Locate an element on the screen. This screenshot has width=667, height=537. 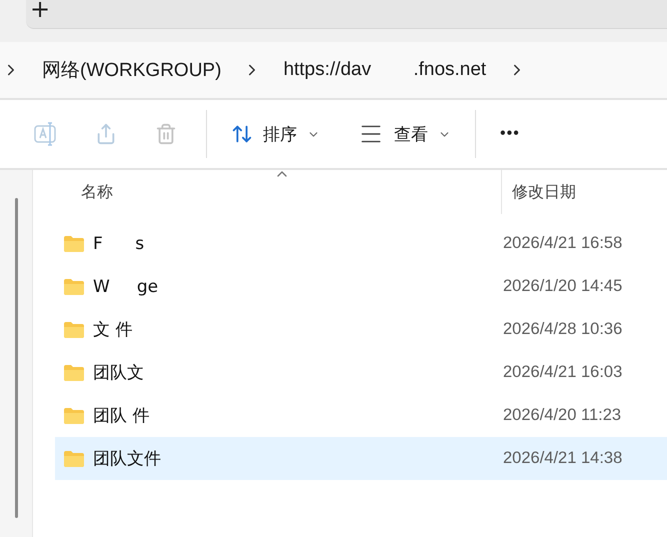
file-name: 团队 件 is located at coordinates (121, 416).